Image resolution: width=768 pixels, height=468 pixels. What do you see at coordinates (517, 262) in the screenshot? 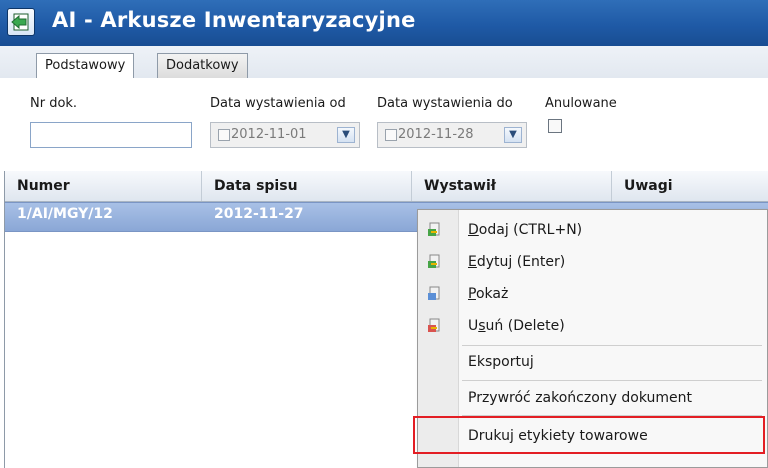
I see `menu-item-label: Edytuj (Enter)` at bounding box center [517, 262].